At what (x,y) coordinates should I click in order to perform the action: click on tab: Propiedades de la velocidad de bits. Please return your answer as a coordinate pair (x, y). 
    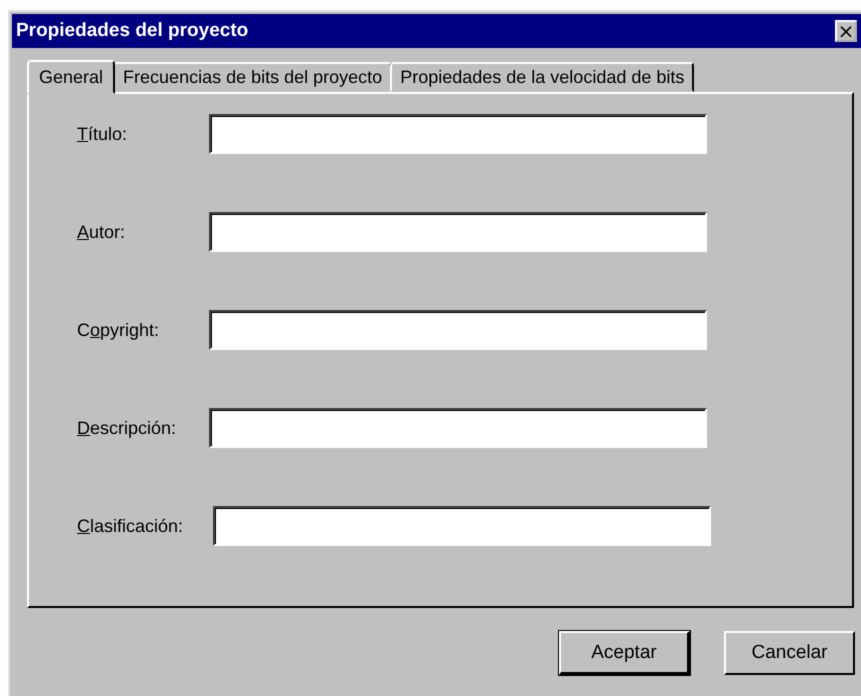
    Looking at the image, I should click on (542, 77).